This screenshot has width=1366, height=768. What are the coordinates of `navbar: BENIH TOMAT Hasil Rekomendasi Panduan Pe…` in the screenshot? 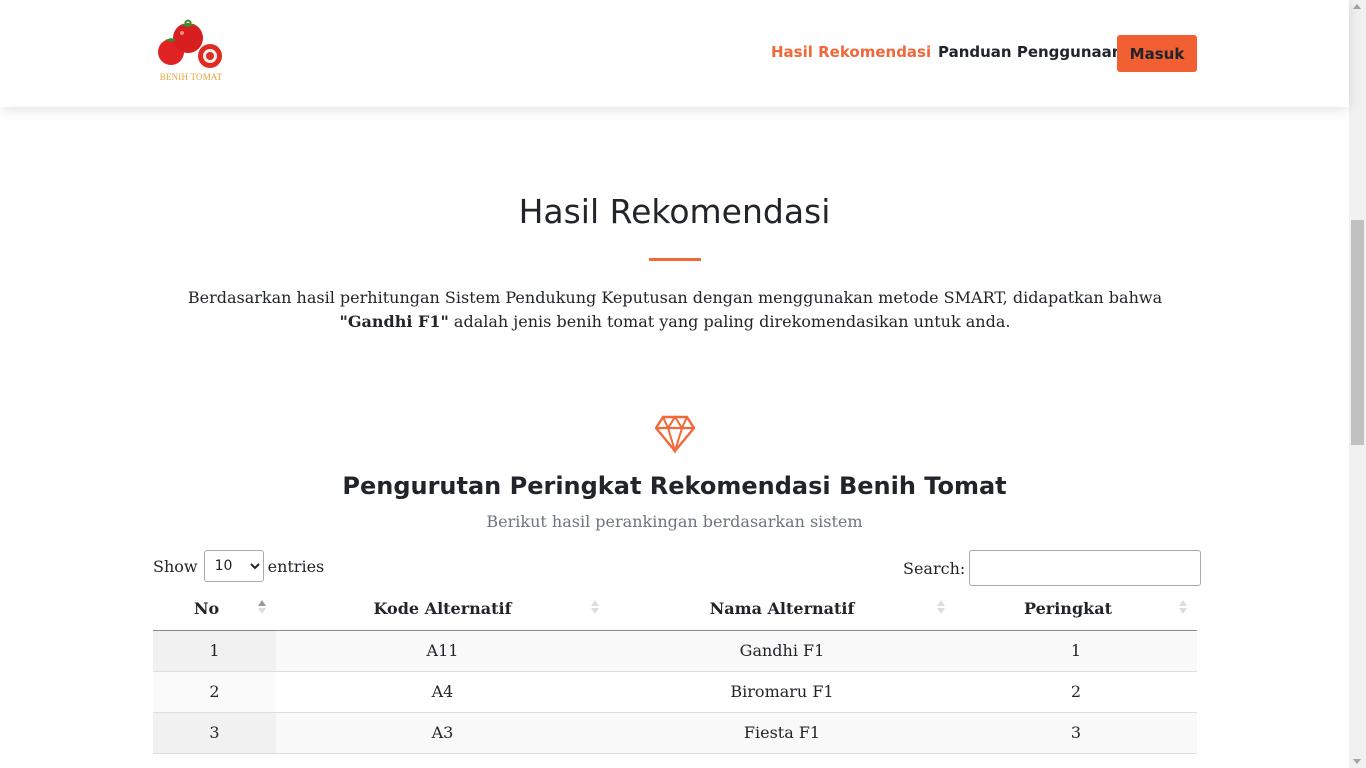 It's located at (674, 53).